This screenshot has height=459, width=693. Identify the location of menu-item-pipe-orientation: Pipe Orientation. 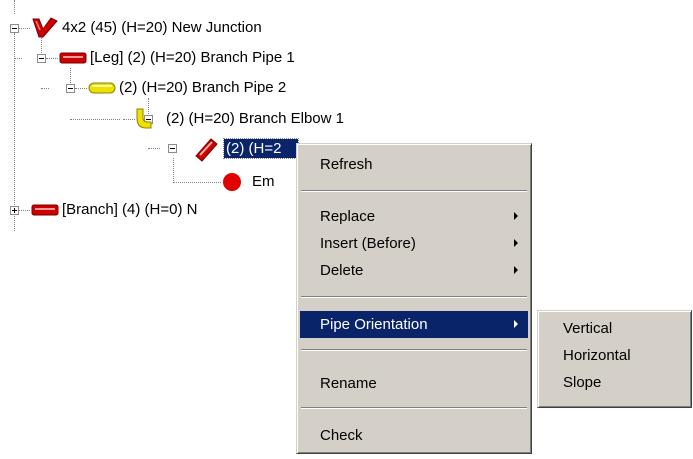
(414, 324).